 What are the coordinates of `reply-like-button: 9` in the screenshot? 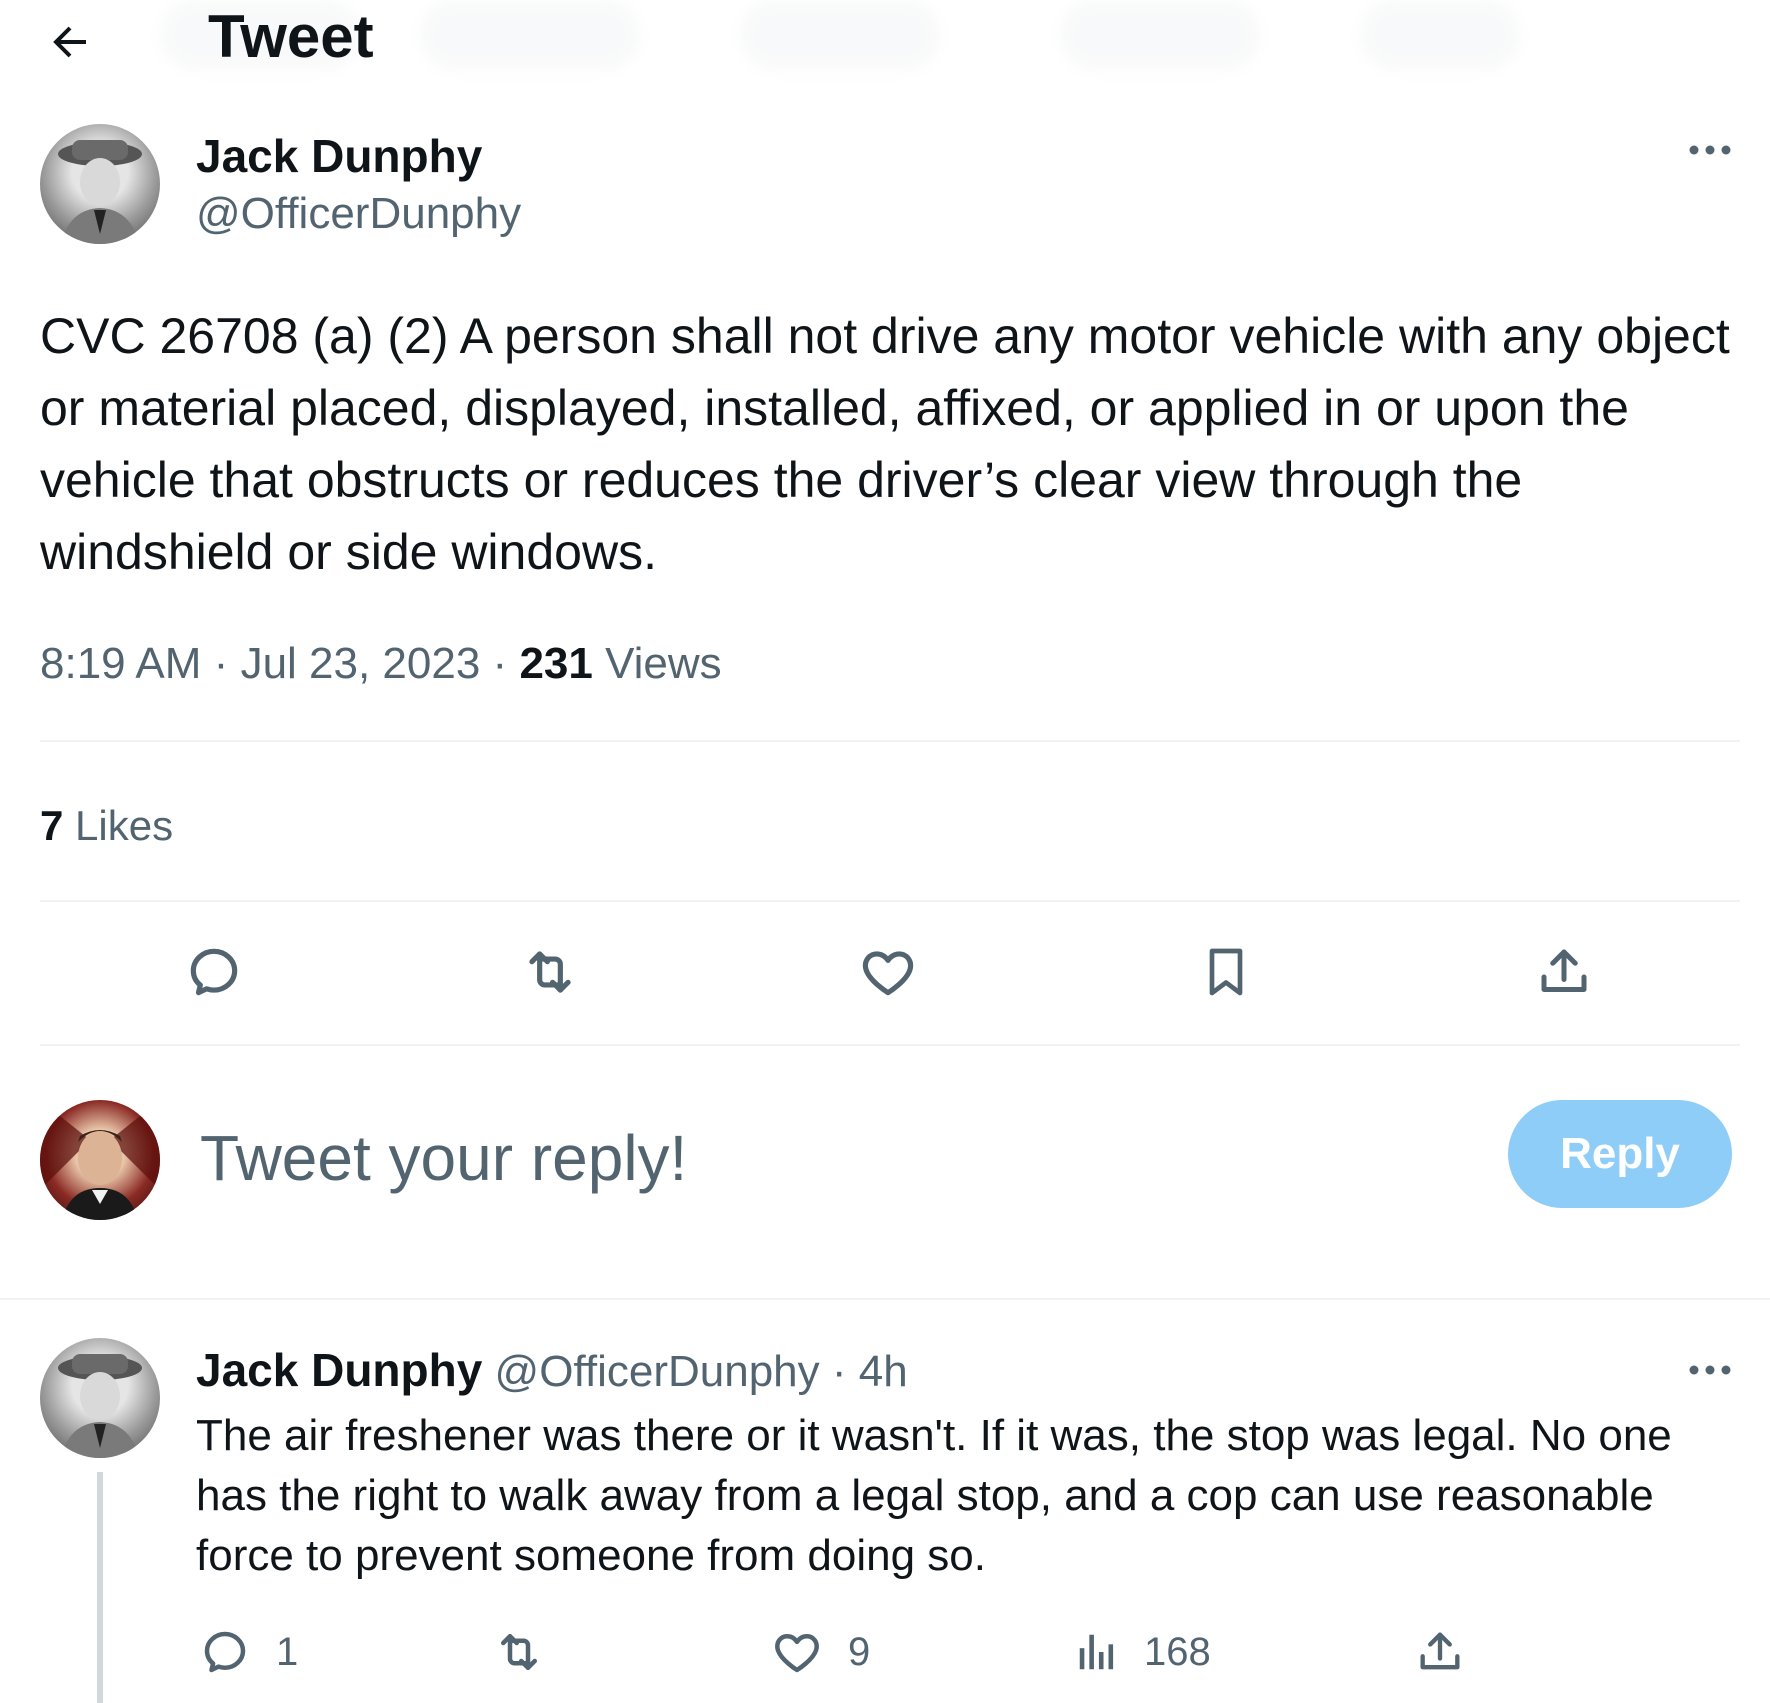 It's located at (820, 1652).